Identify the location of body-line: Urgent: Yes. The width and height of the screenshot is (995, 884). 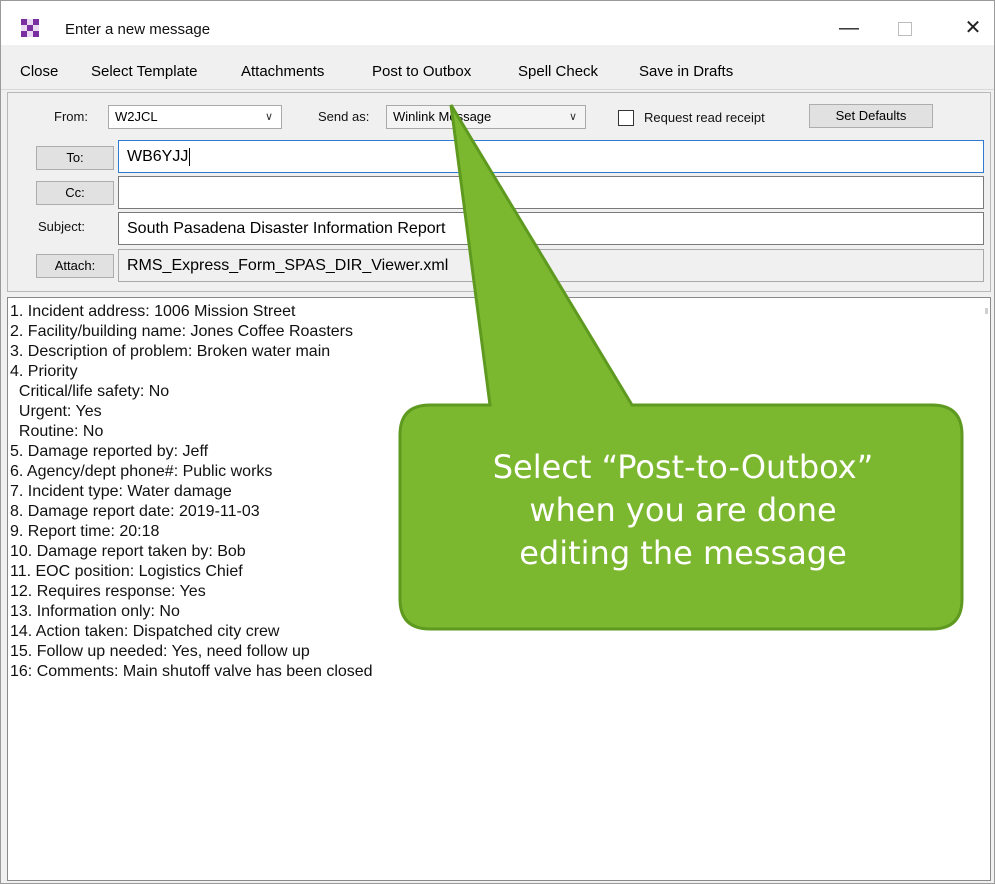
(56, 411).